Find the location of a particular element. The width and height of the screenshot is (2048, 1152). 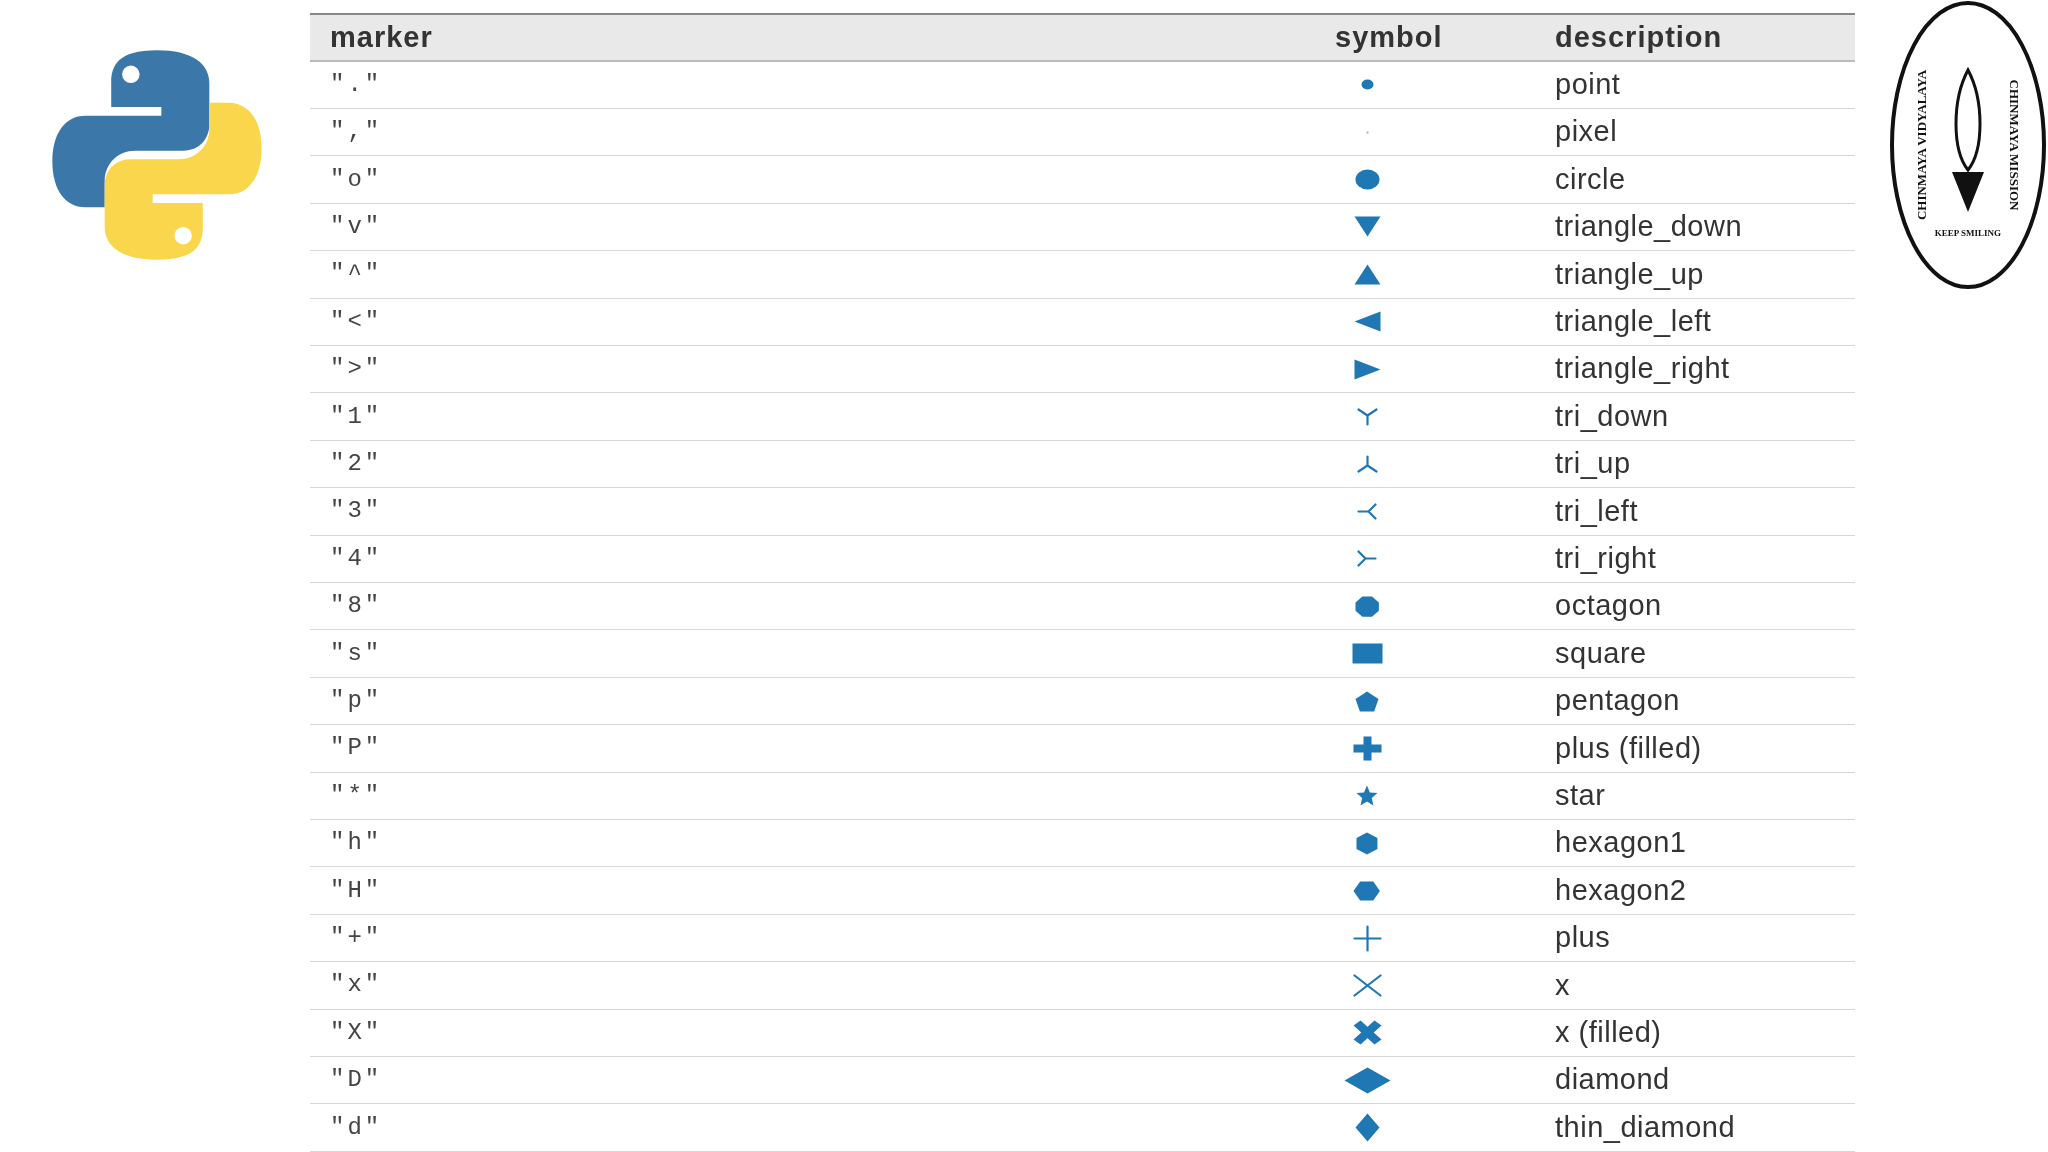

table-cell: triangle_right is located at coordinates (1695, 369).